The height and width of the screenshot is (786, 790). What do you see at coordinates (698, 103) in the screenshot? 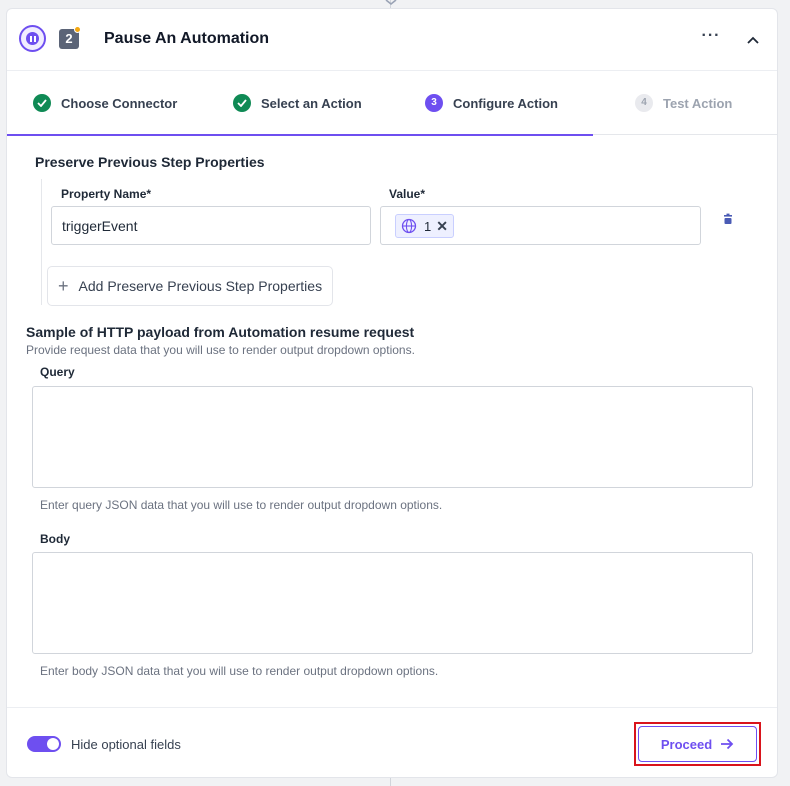
I see `tab-label: Test Action` at bounding box center [698, 103].